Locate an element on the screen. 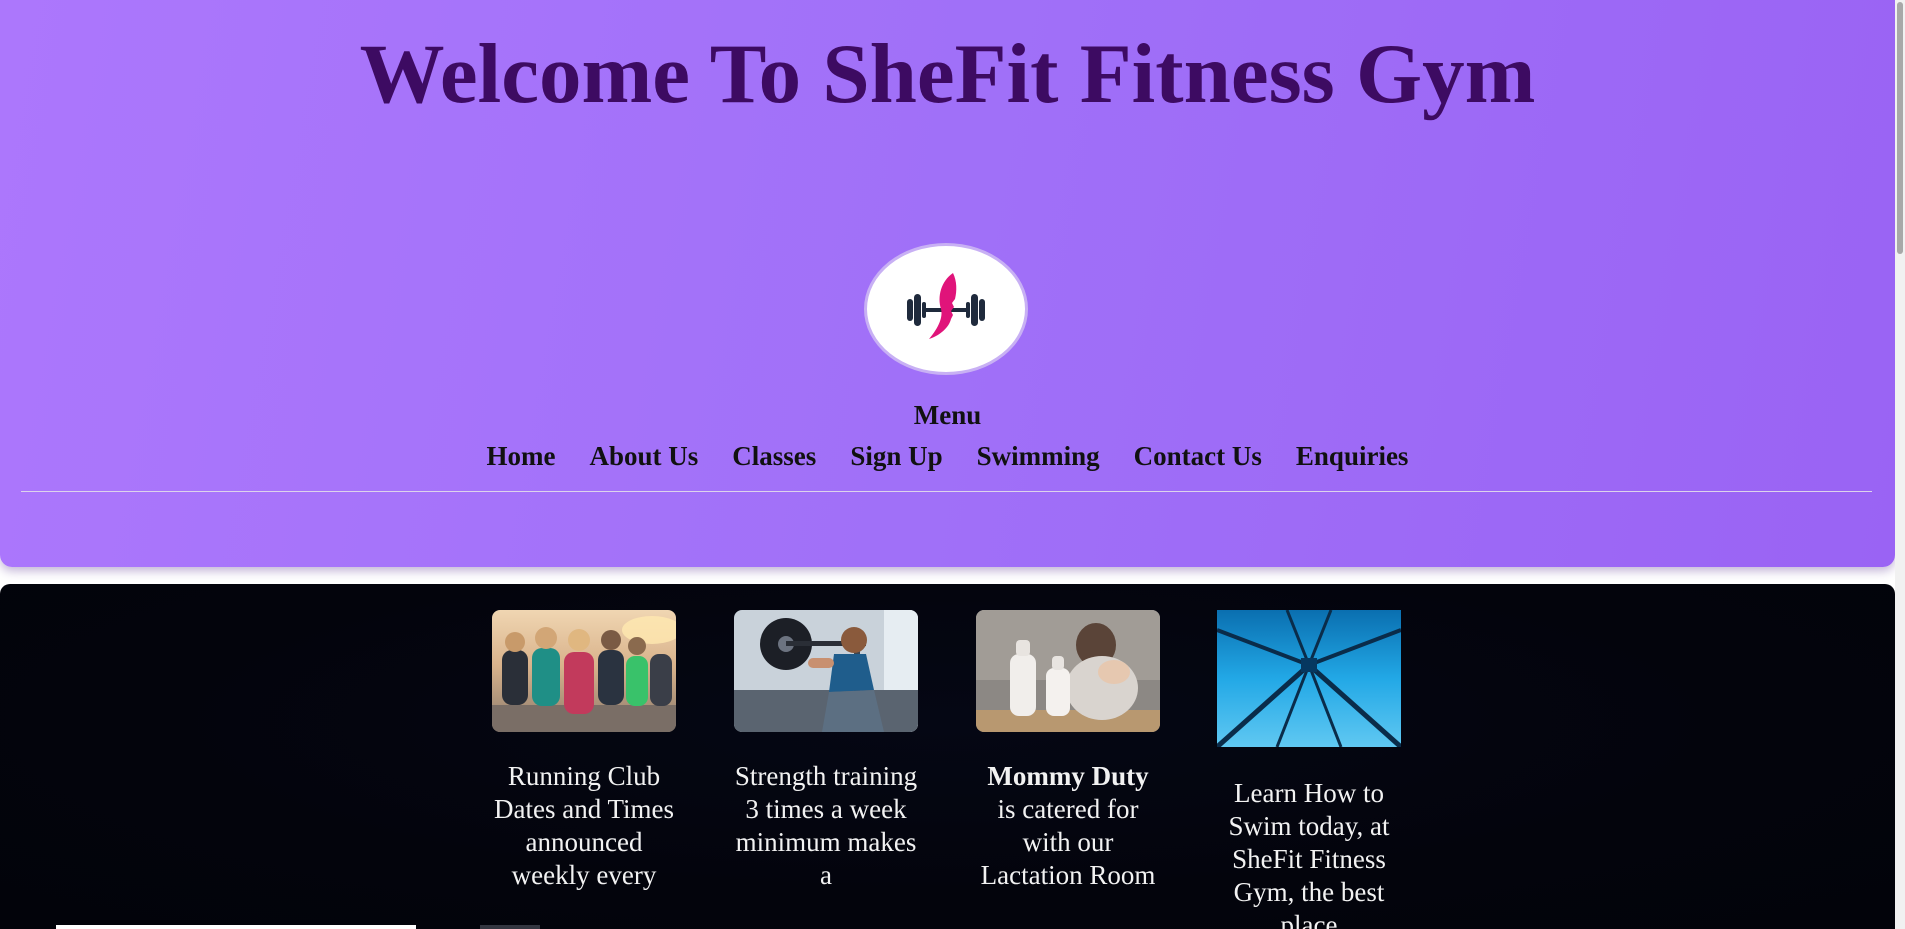 The image size is (1905, 929). strength-training-photo is located at coordinates (826, 671).